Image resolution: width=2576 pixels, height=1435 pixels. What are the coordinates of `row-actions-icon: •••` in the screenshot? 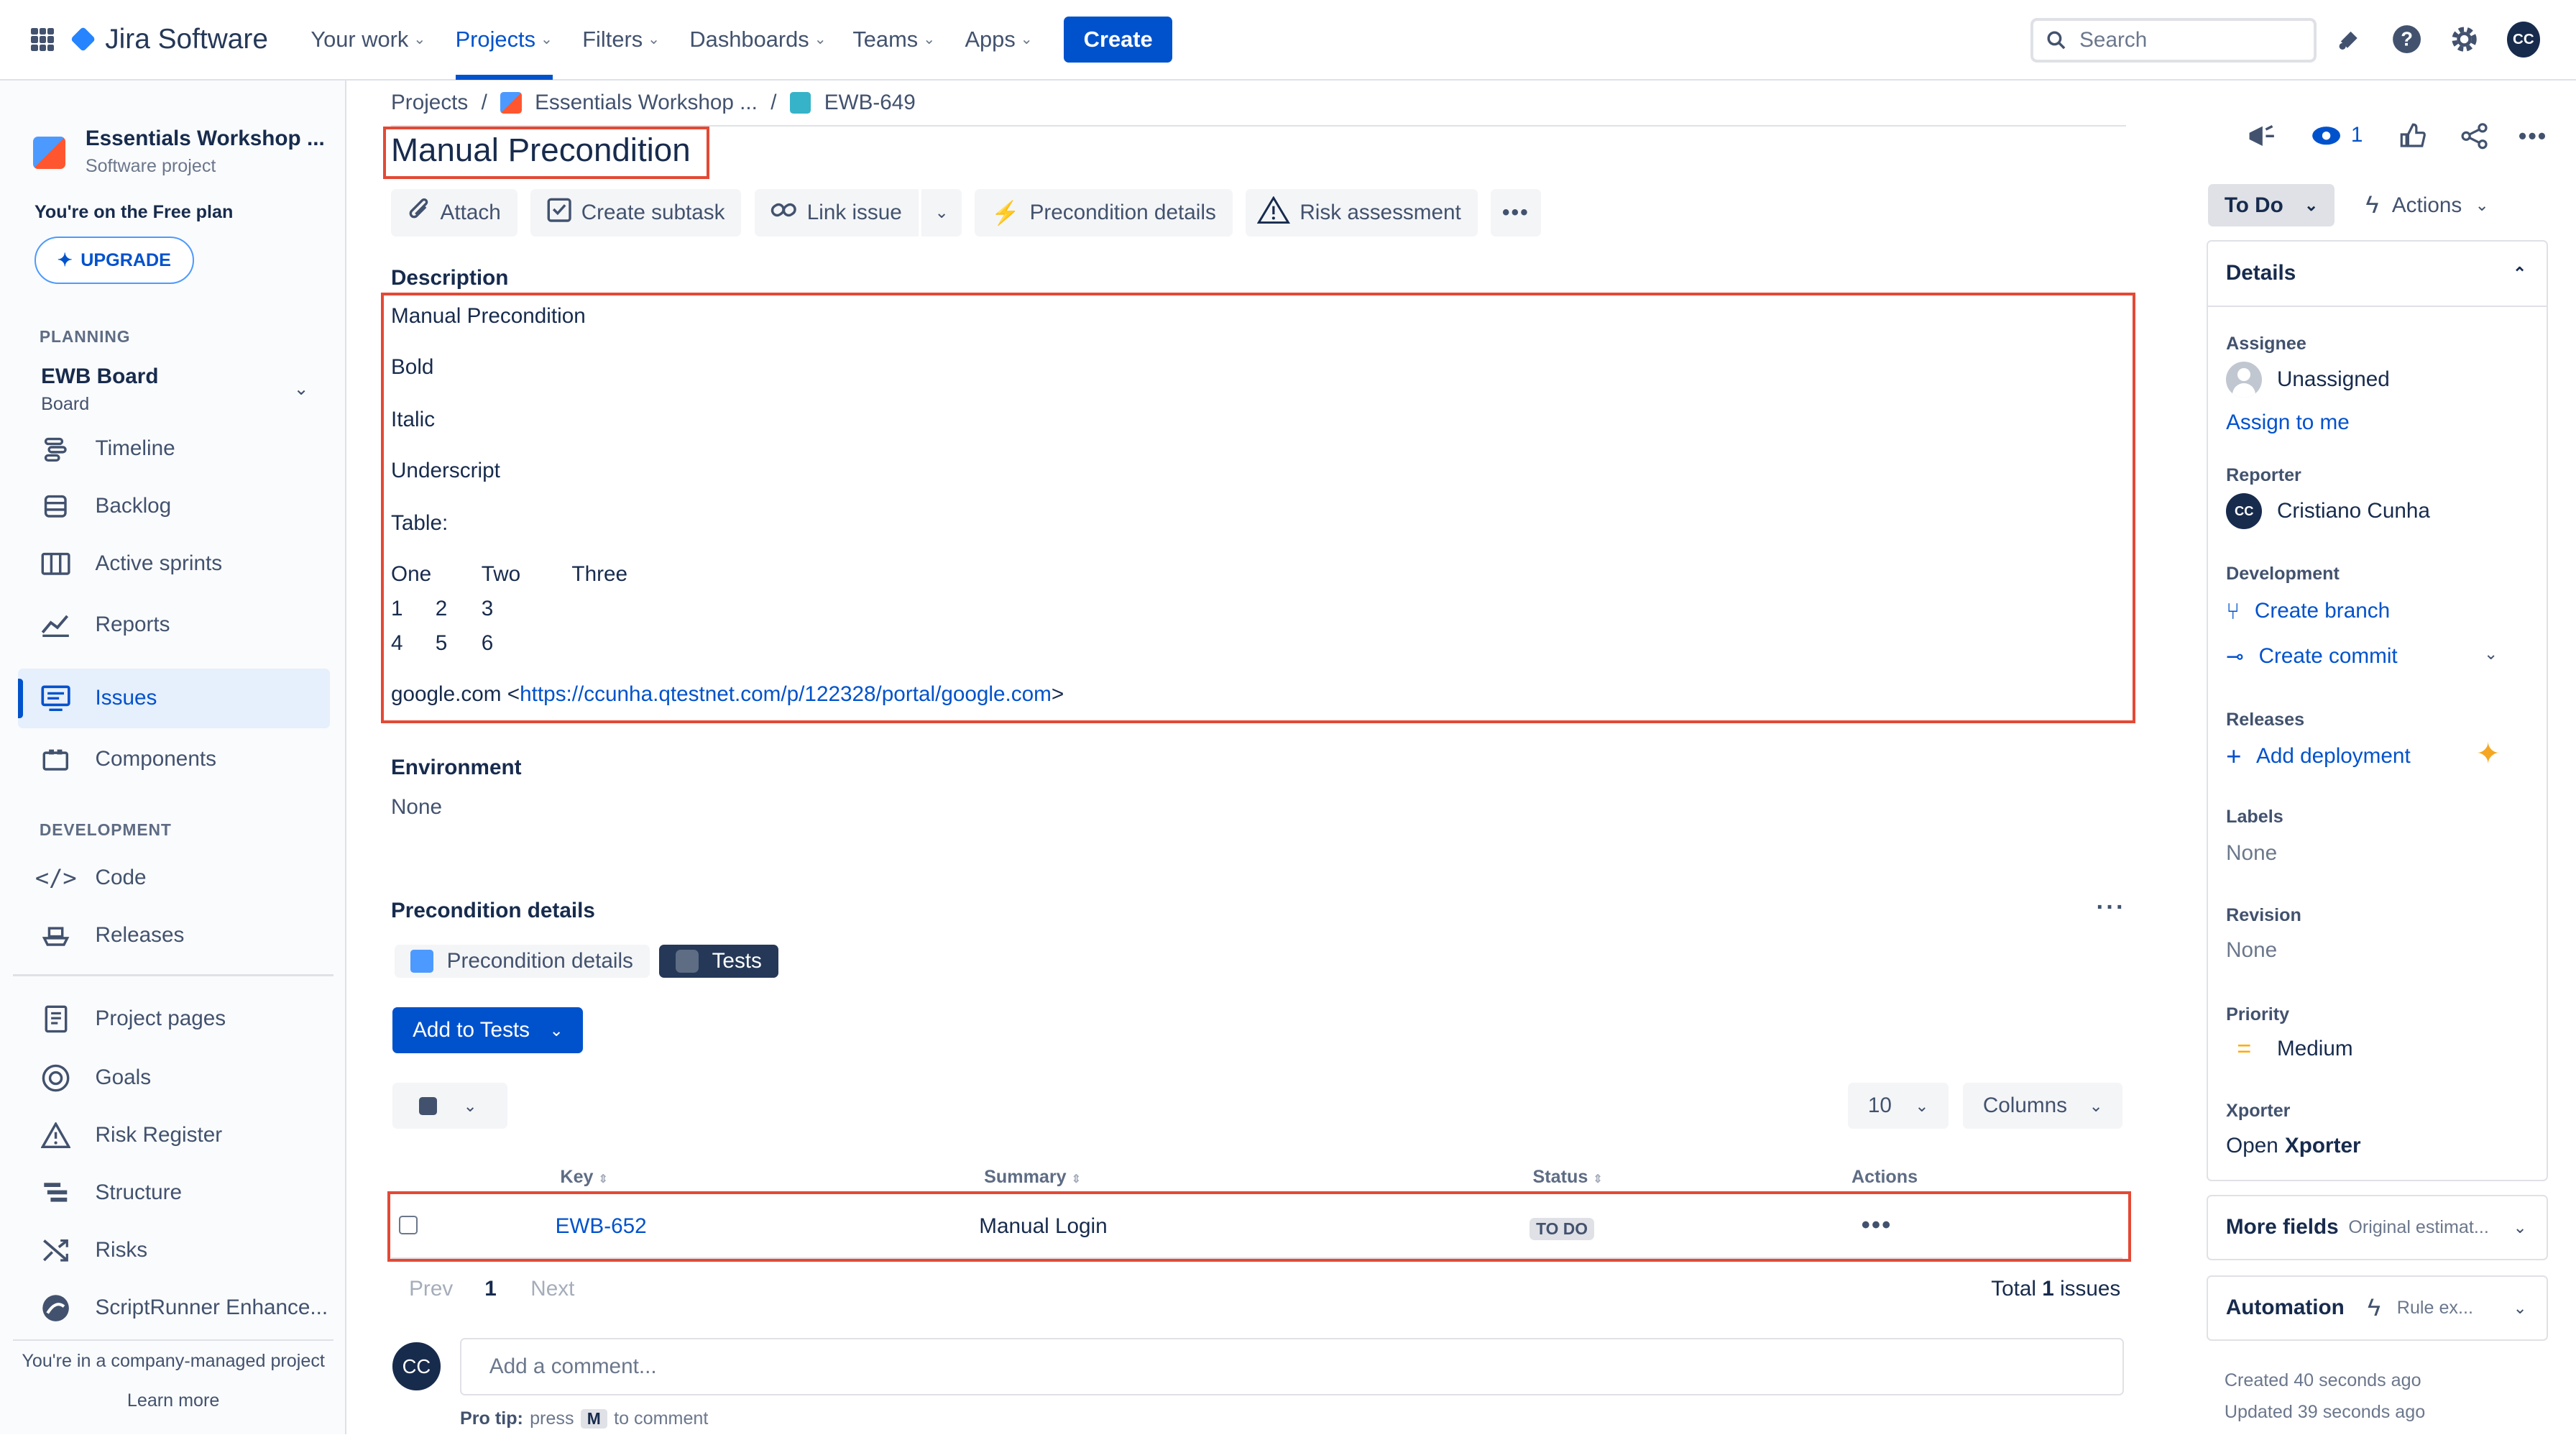 It's located at (1877, 1225).